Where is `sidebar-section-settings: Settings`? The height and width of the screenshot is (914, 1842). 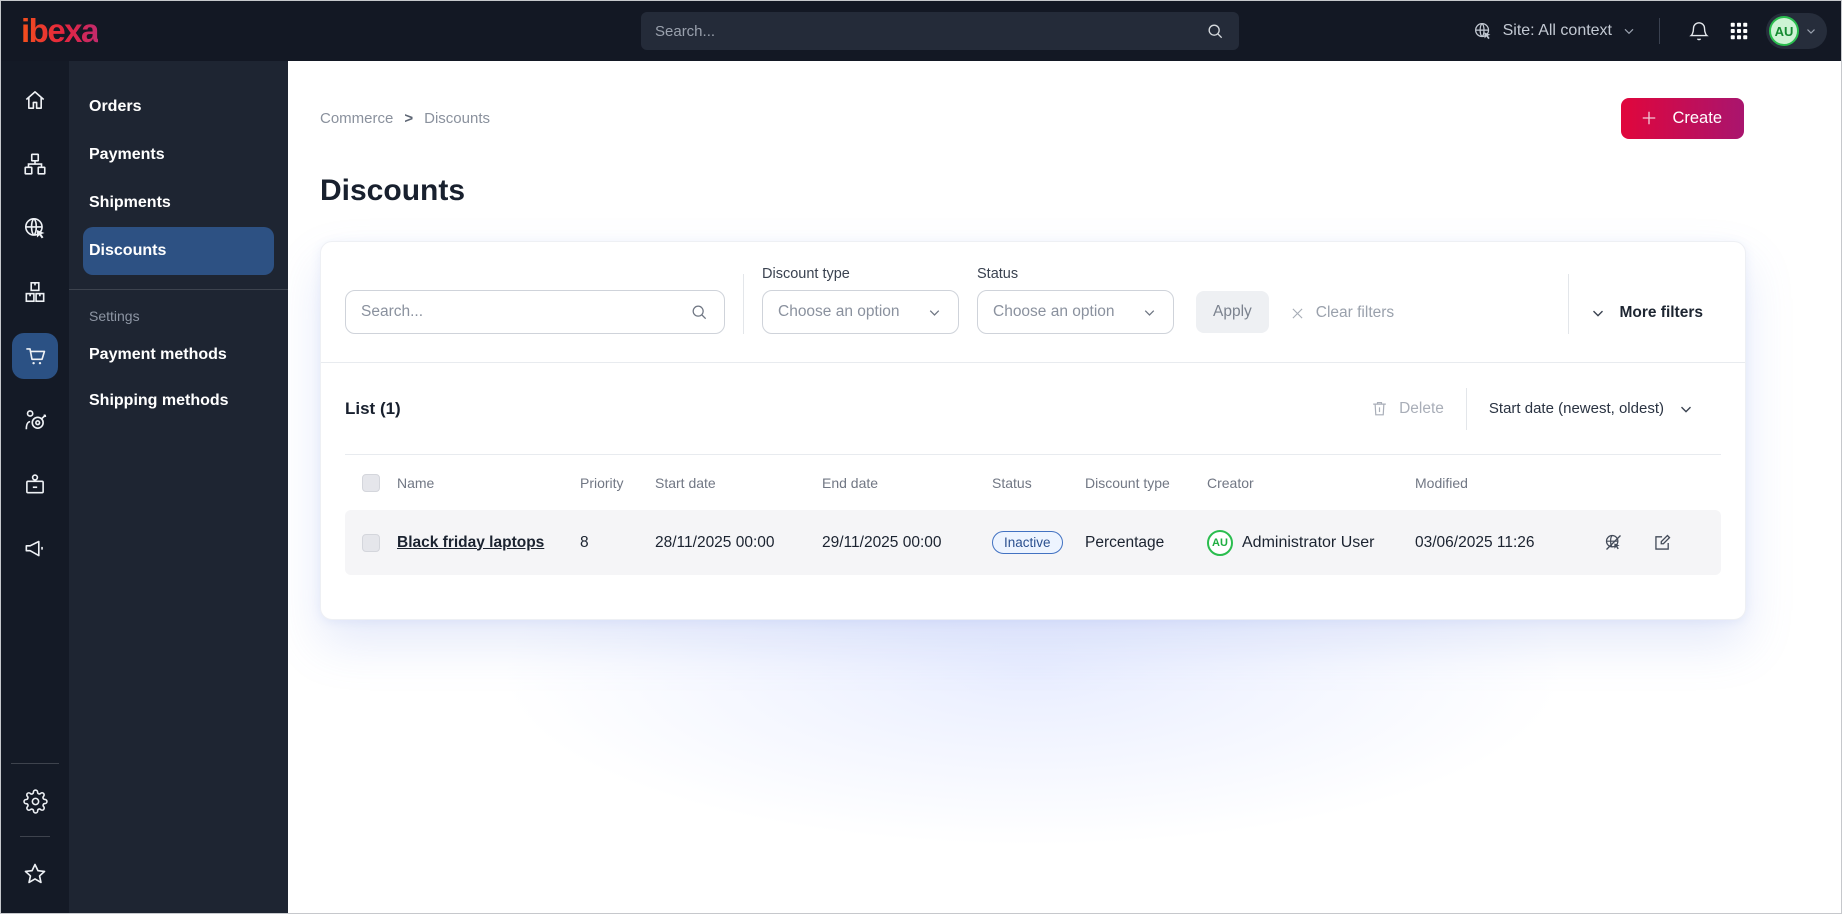 sidebar-section-settings: Settings is located at coordinates (114, 316).